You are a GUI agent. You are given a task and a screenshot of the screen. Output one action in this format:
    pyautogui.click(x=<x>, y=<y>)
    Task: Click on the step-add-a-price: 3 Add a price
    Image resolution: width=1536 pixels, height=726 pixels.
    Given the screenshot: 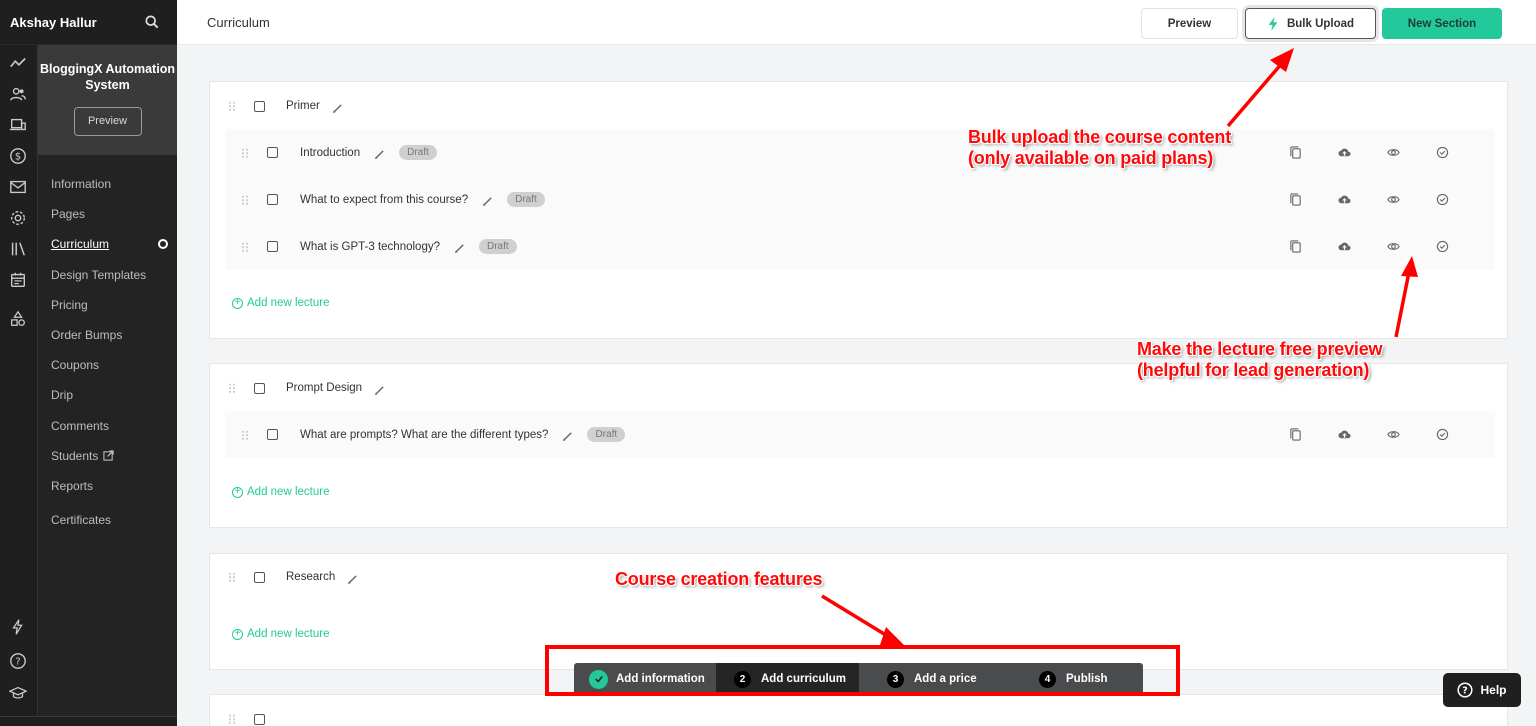 What is the action you would take?
    pyautogui.click(x=930, y=679)
    